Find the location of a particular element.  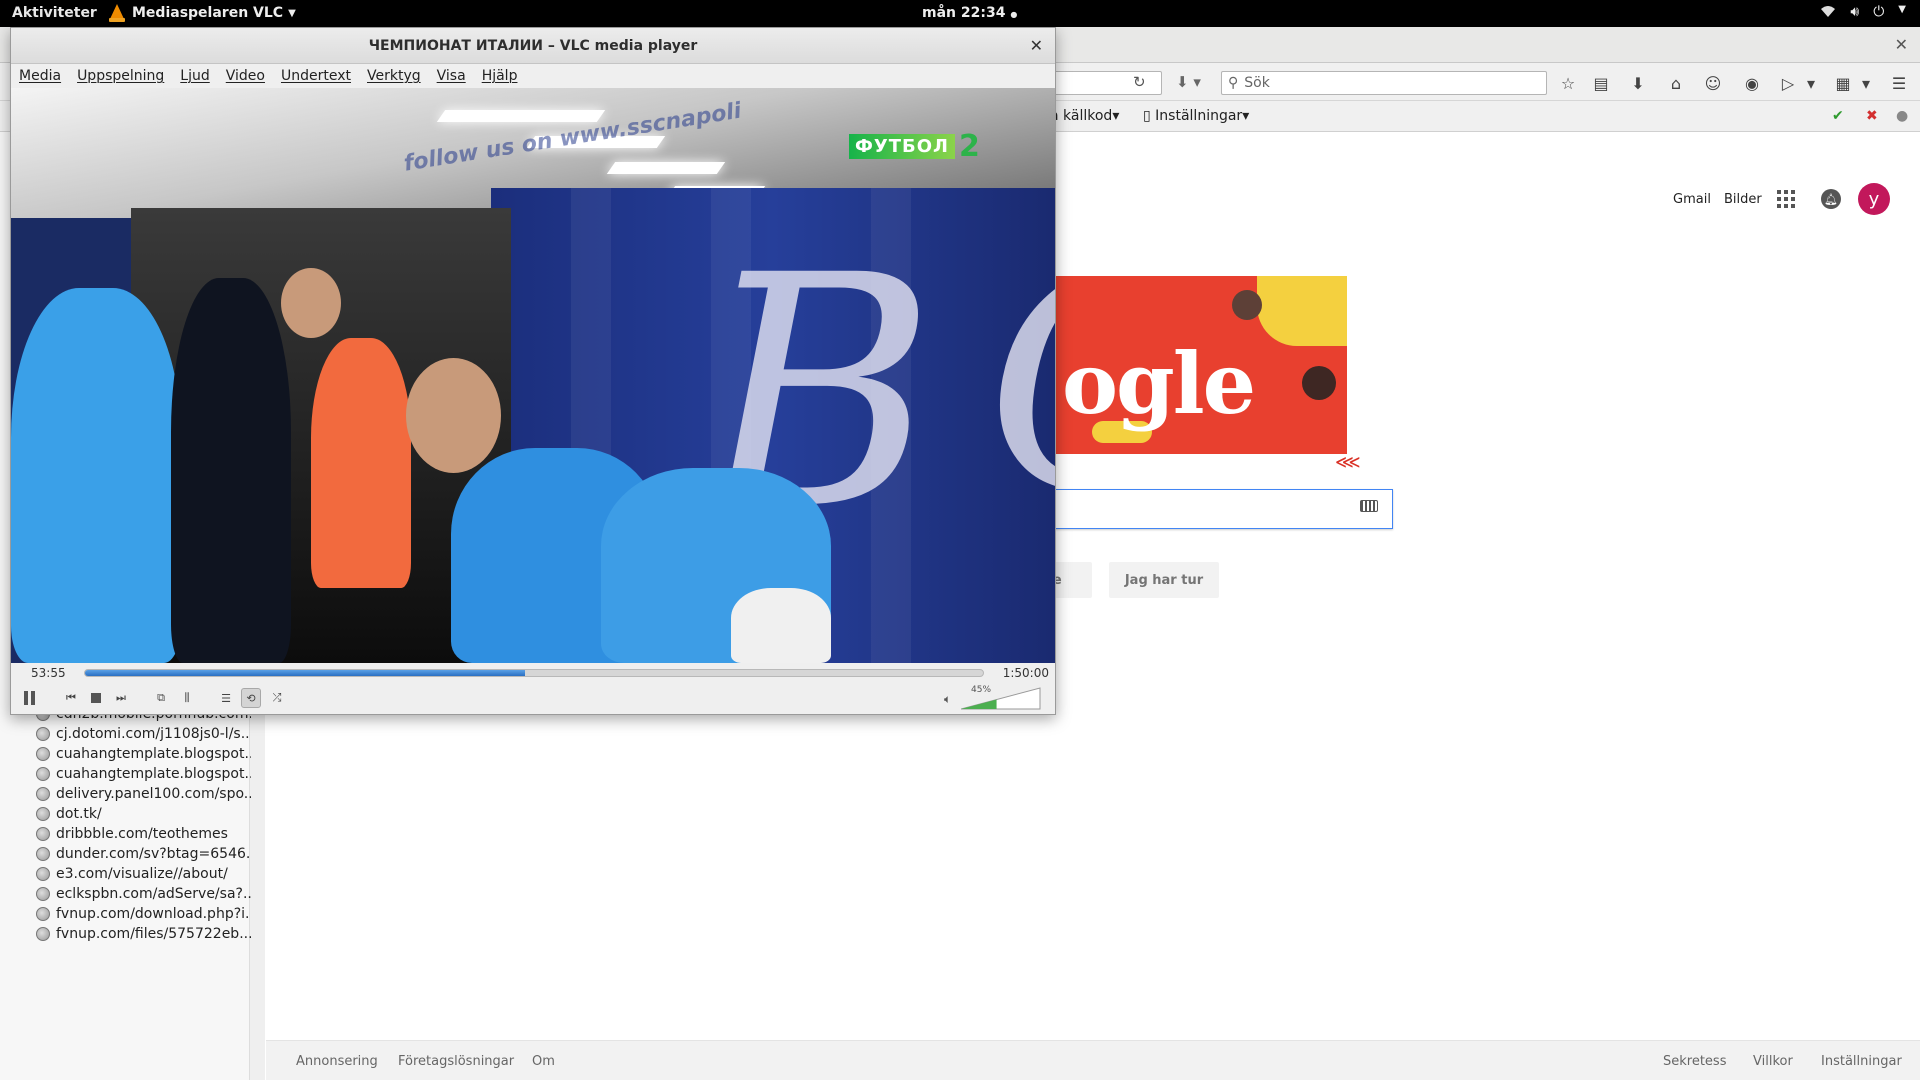

footer-link: Sekretess is located at coordinates (1694, 1061).